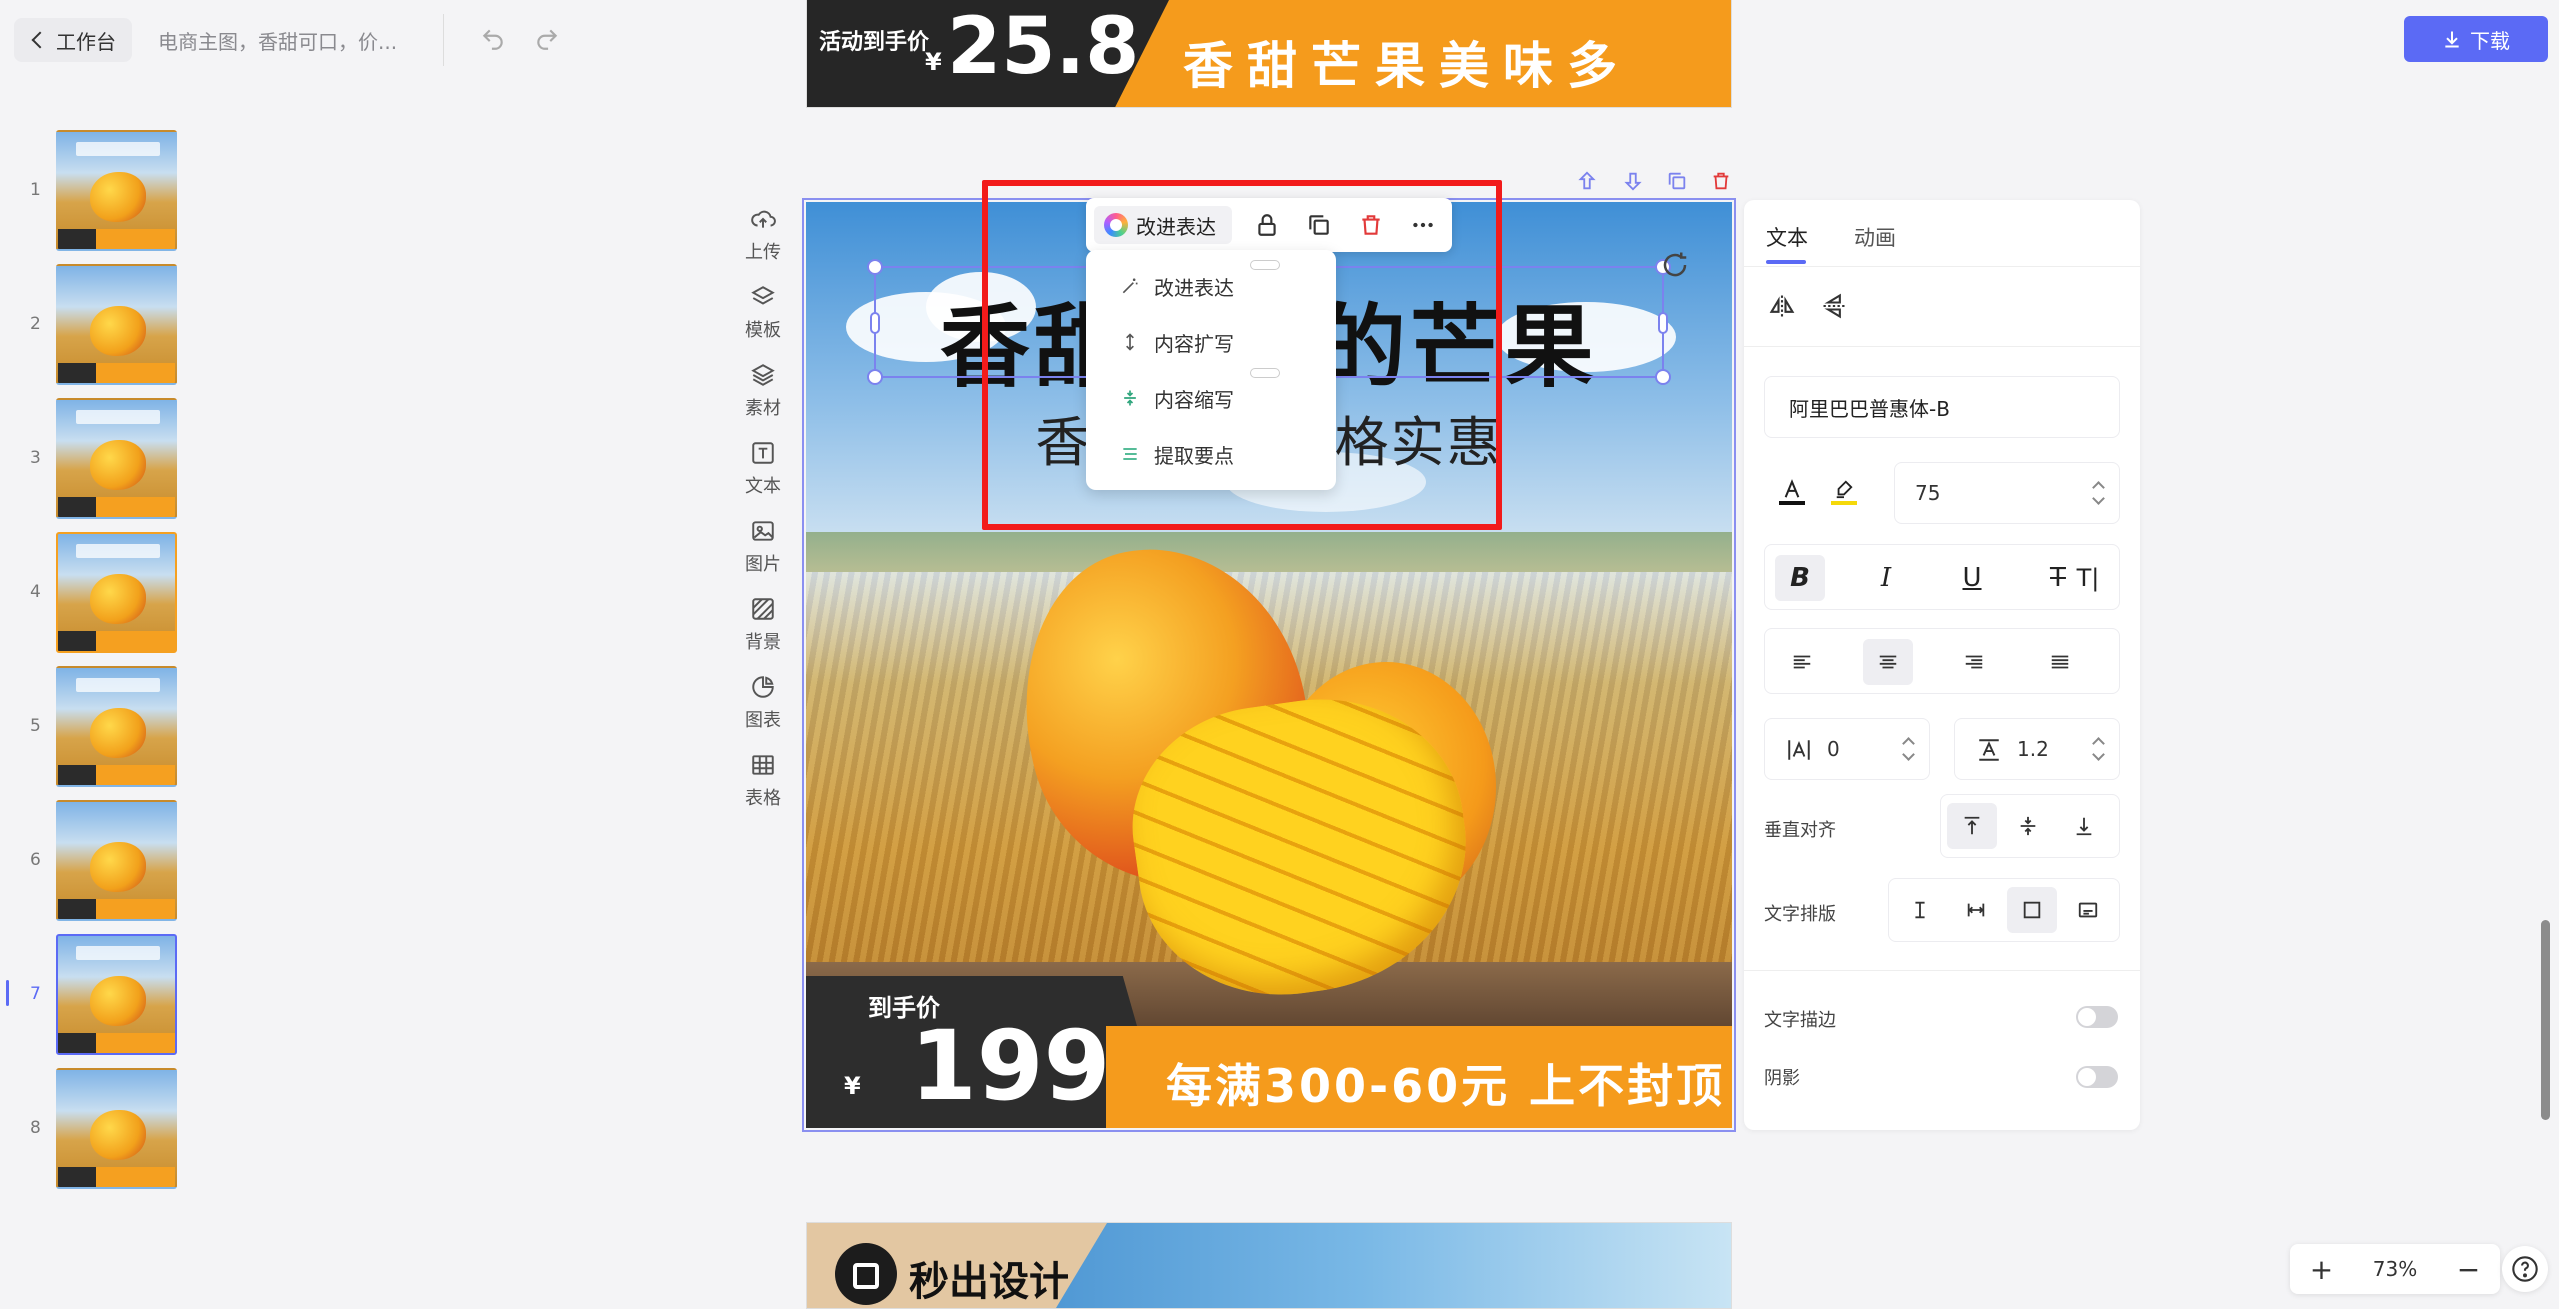 The image size is (2559, 1309). I want to click on zoom-out-icon: −, so click(2468, 1269).